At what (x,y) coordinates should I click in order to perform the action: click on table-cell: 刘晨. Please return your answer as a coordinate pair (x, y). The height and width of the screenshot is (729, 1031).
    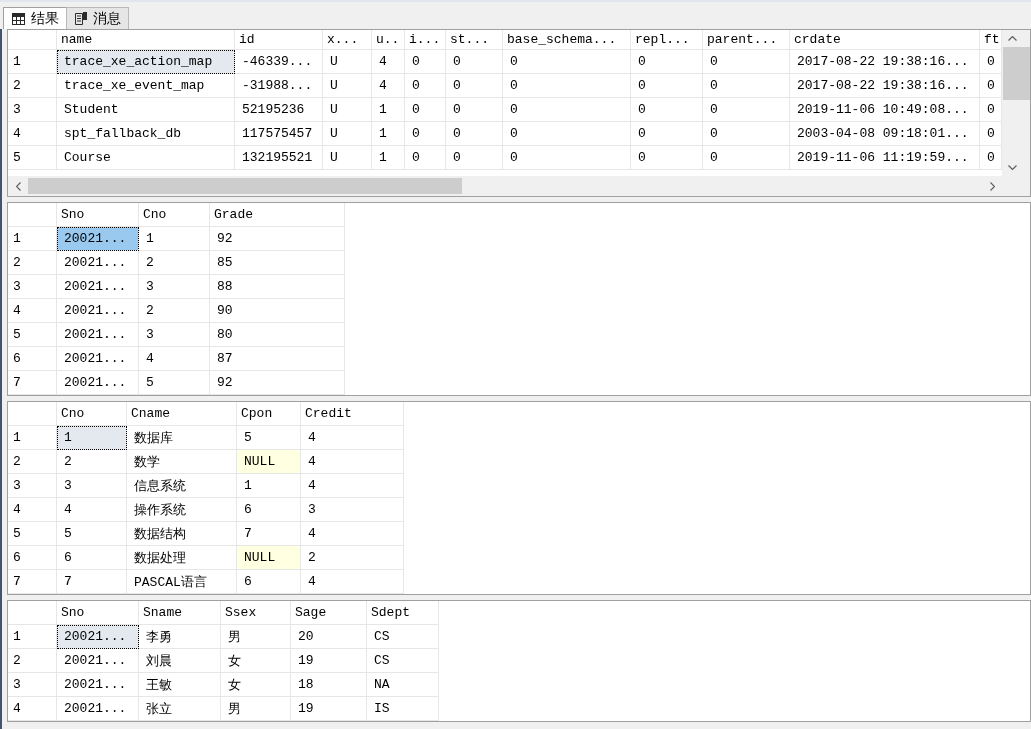
    Looking at the image, I should click on (180, 661).